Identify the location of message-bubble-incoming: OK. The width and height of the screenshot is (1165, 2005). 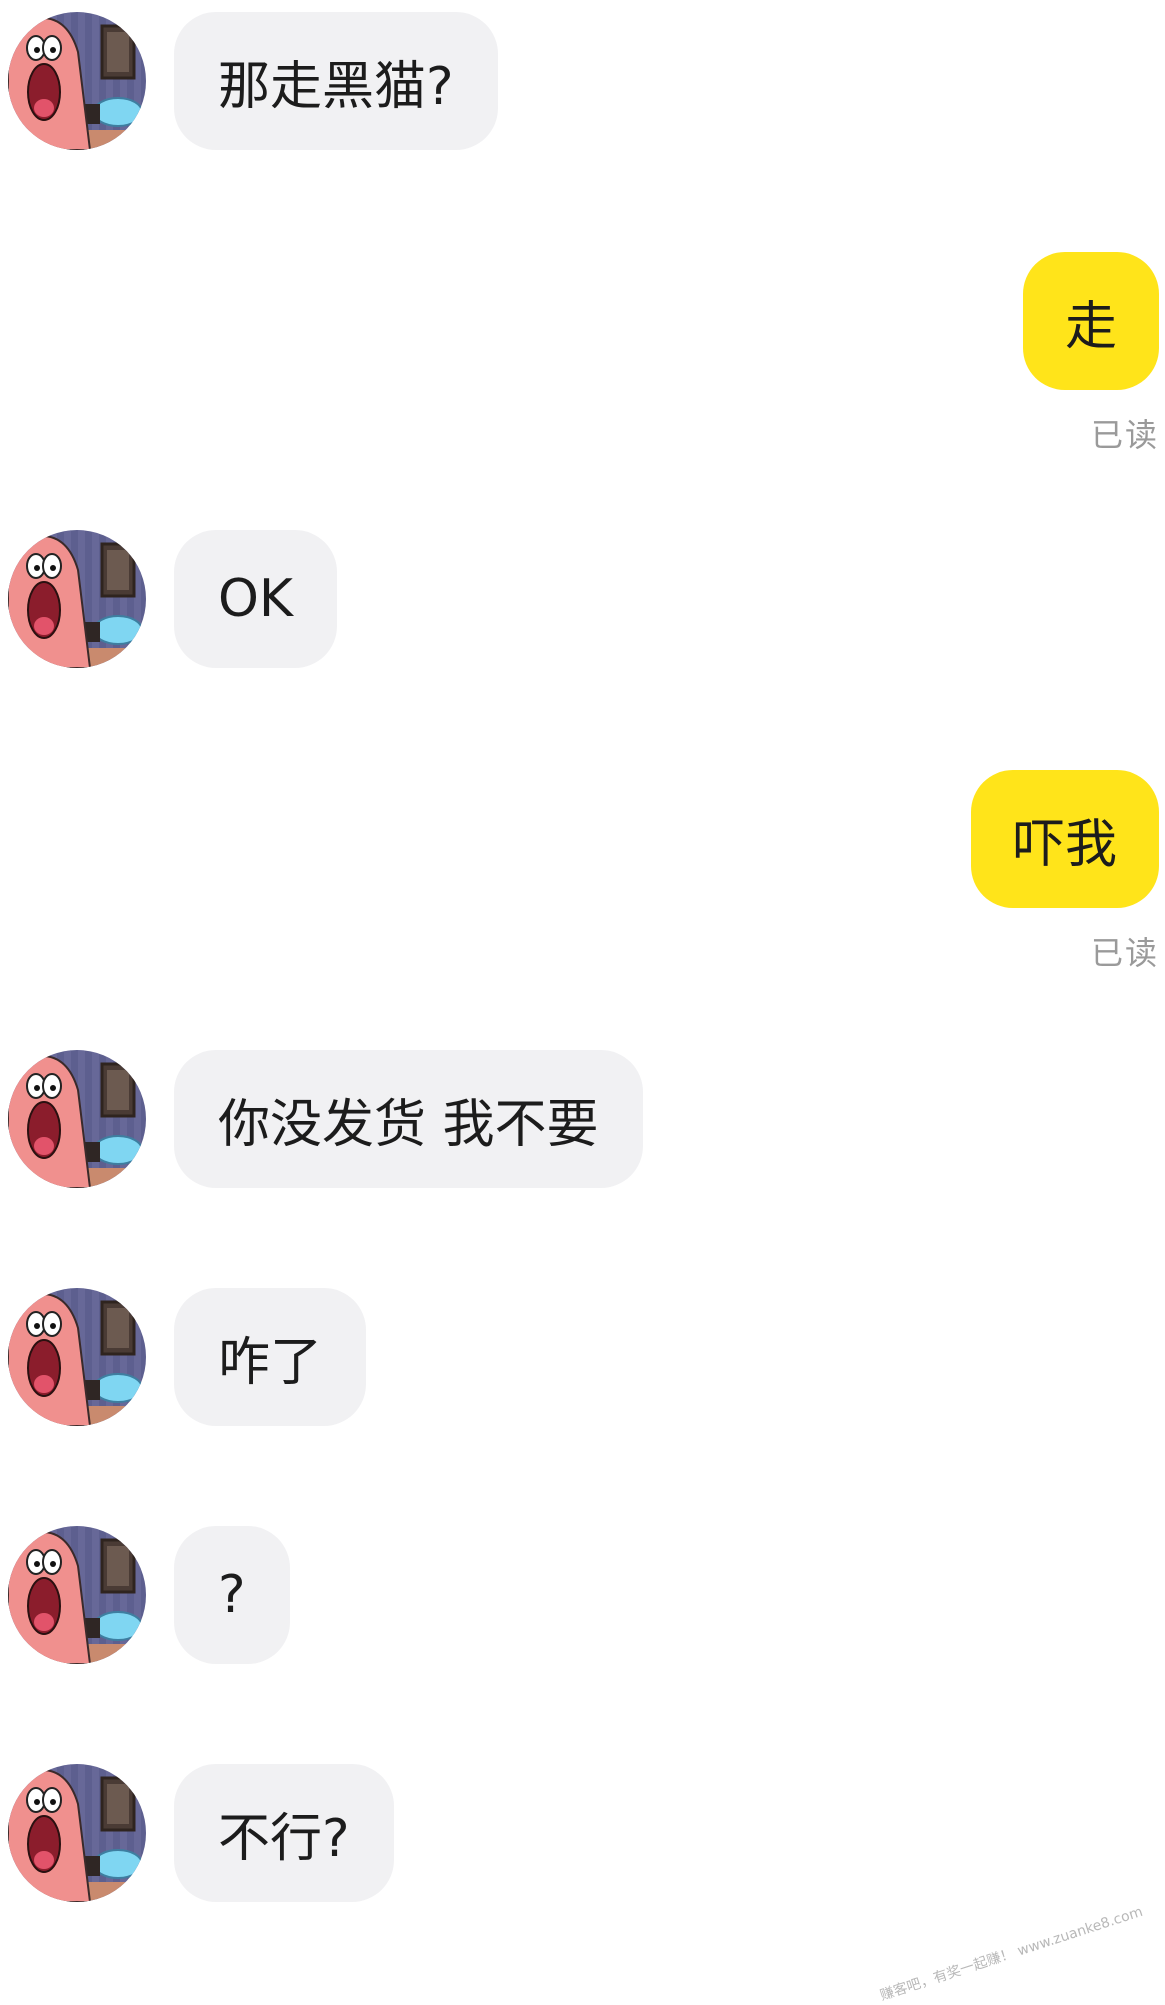
(256, 599).